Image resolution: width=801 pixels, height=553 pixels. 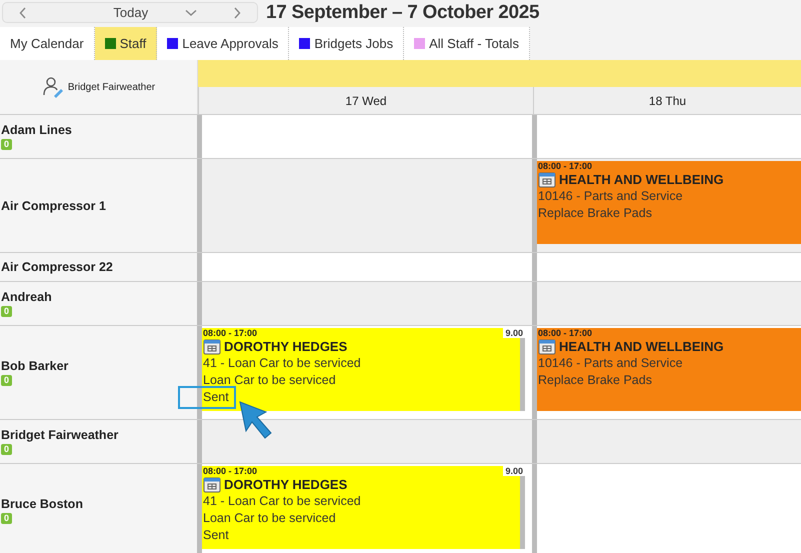 What do you see at coordinates (130, 12) in the screenshot?
I see `today-button: Today` at bounding box center [130, 12].